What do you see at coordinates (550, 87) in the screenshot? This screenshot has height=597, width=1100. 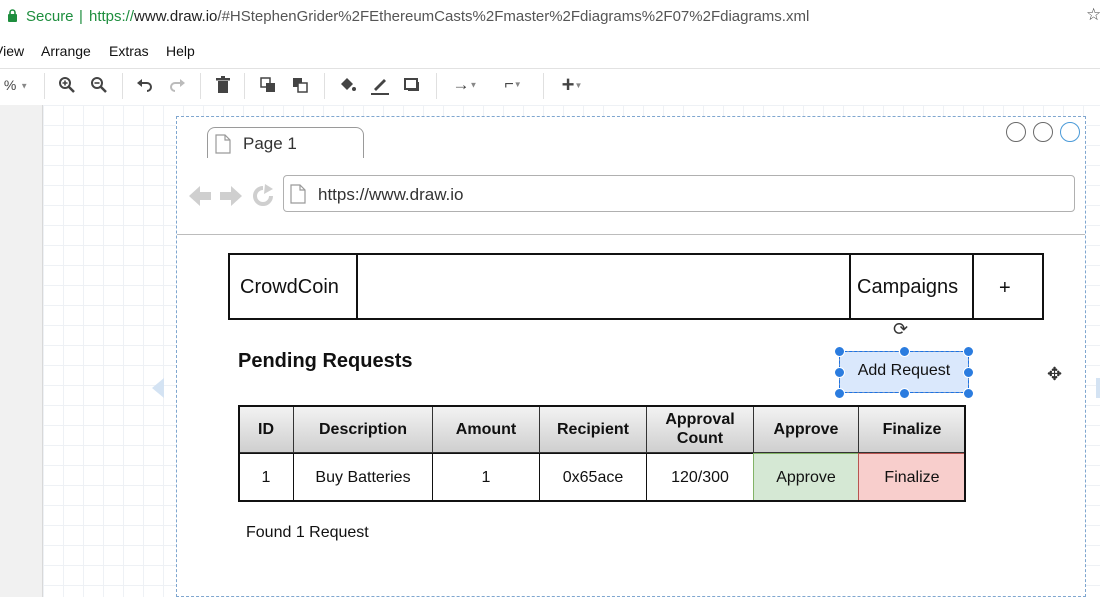 I see `toolbar` at bounding box center [550, 87].